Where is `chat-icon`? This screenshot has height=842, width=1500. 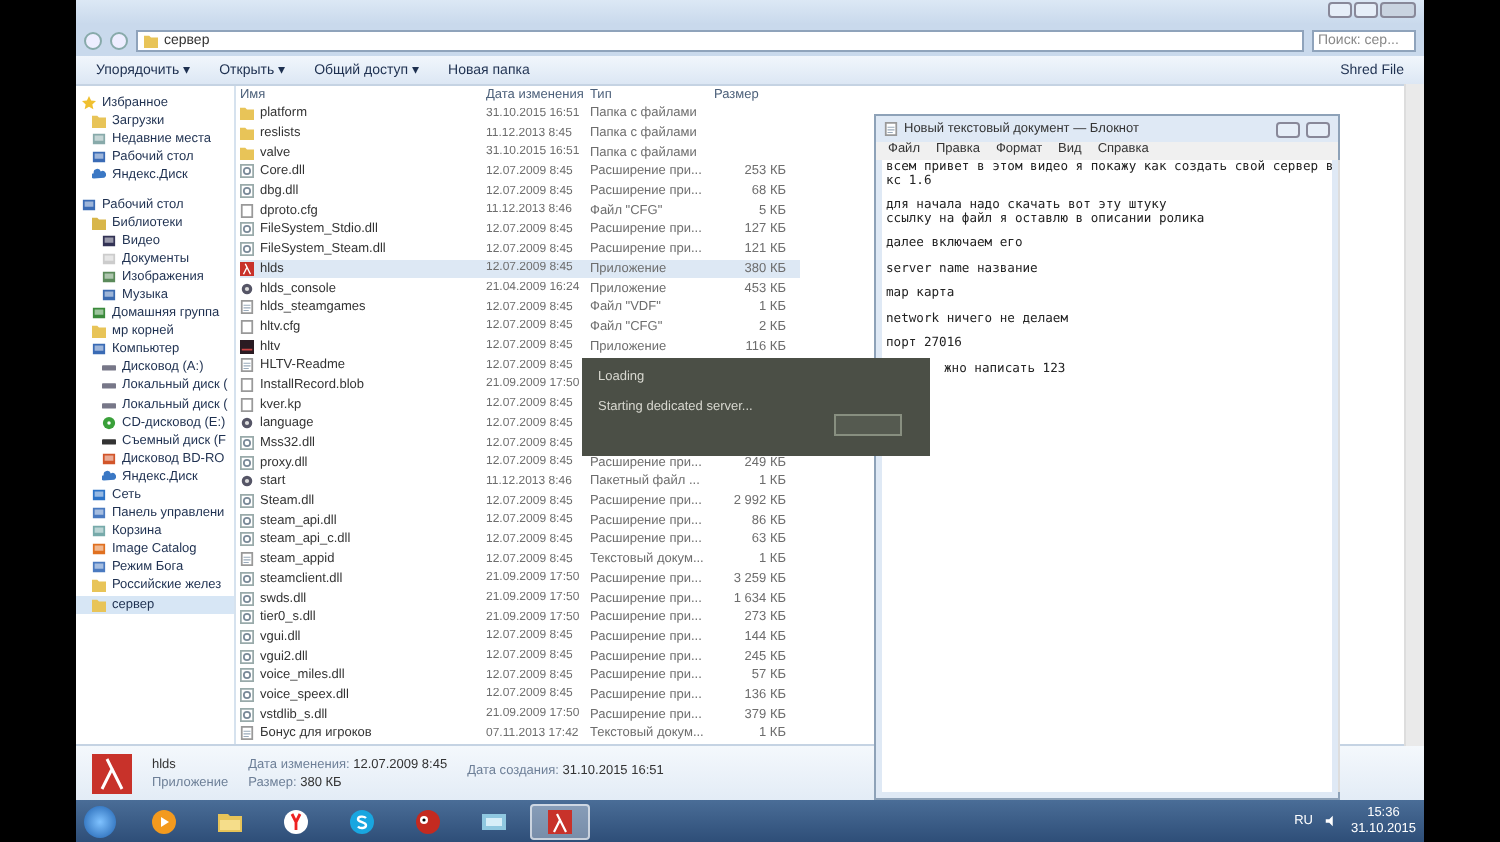 chat-icon is located at coordinates (362, 821).